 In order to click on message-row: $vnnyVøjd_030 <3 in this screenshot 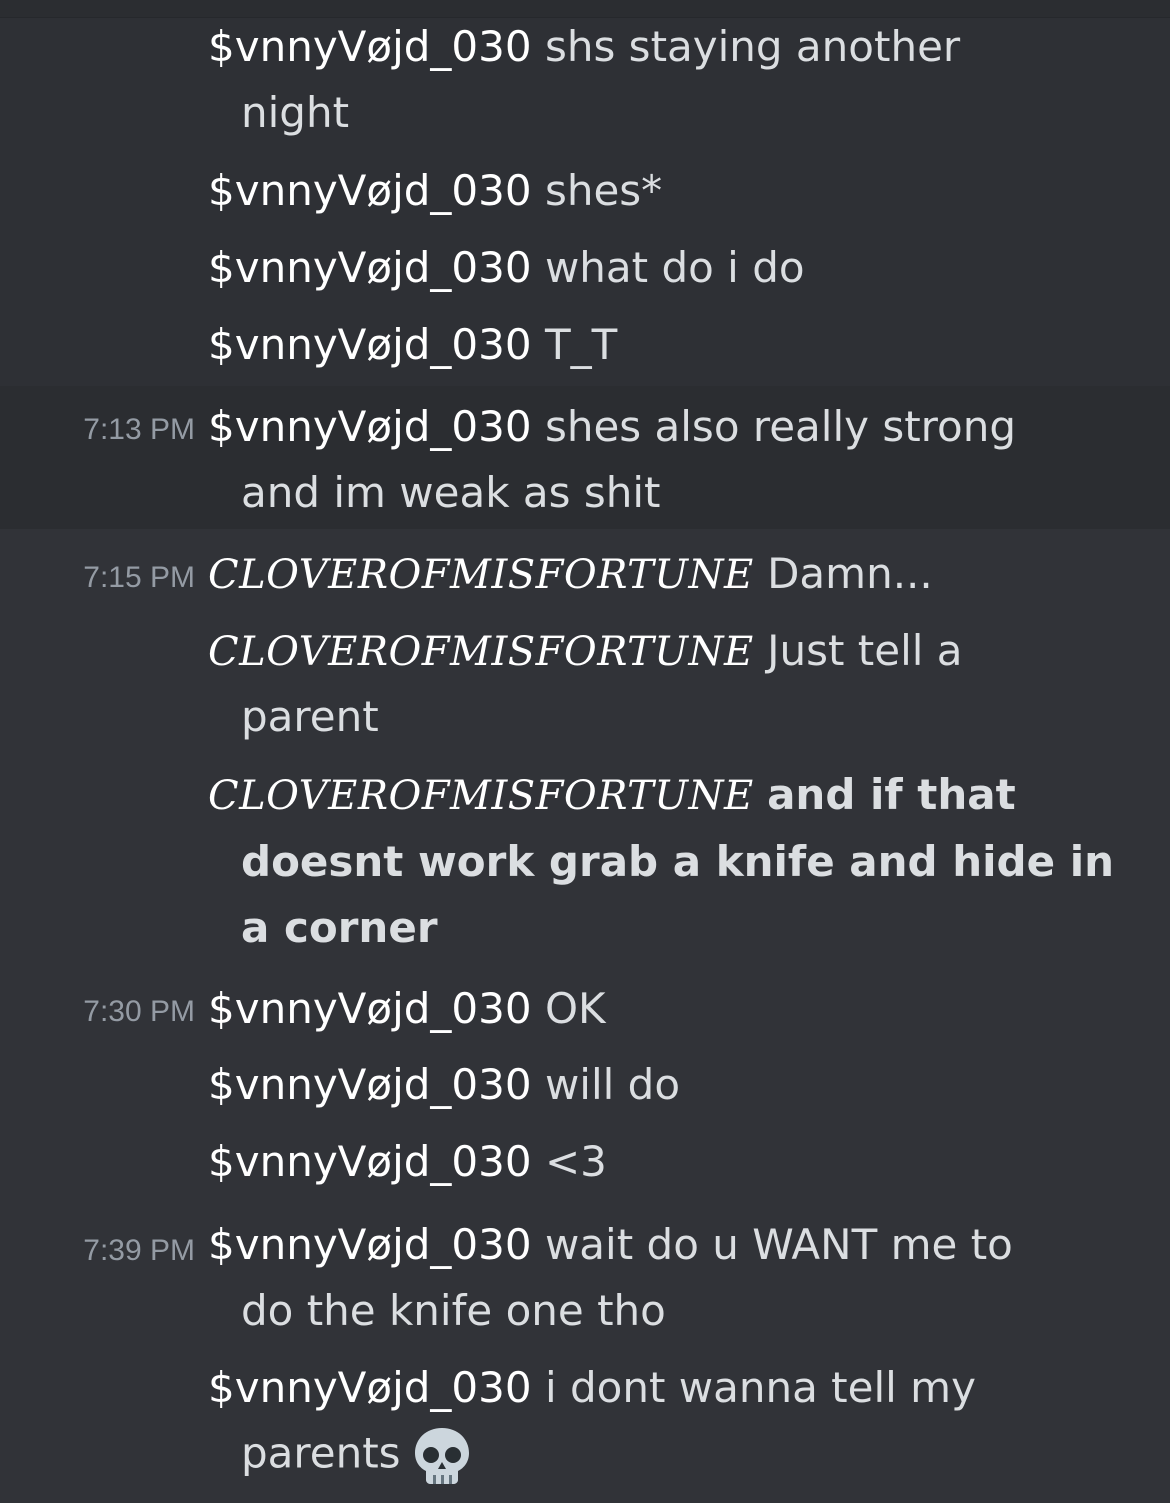, I will do `click(585, 1168)`.